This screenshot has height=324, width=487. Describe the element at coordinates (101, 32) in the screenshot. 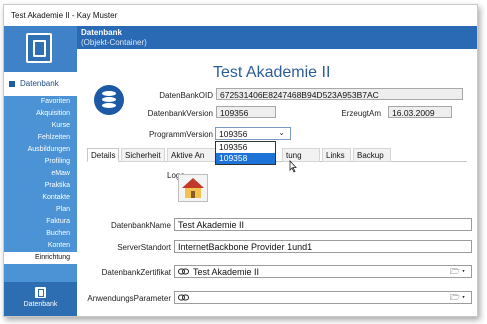

I see `page-header-title: Datenbank` at that location.